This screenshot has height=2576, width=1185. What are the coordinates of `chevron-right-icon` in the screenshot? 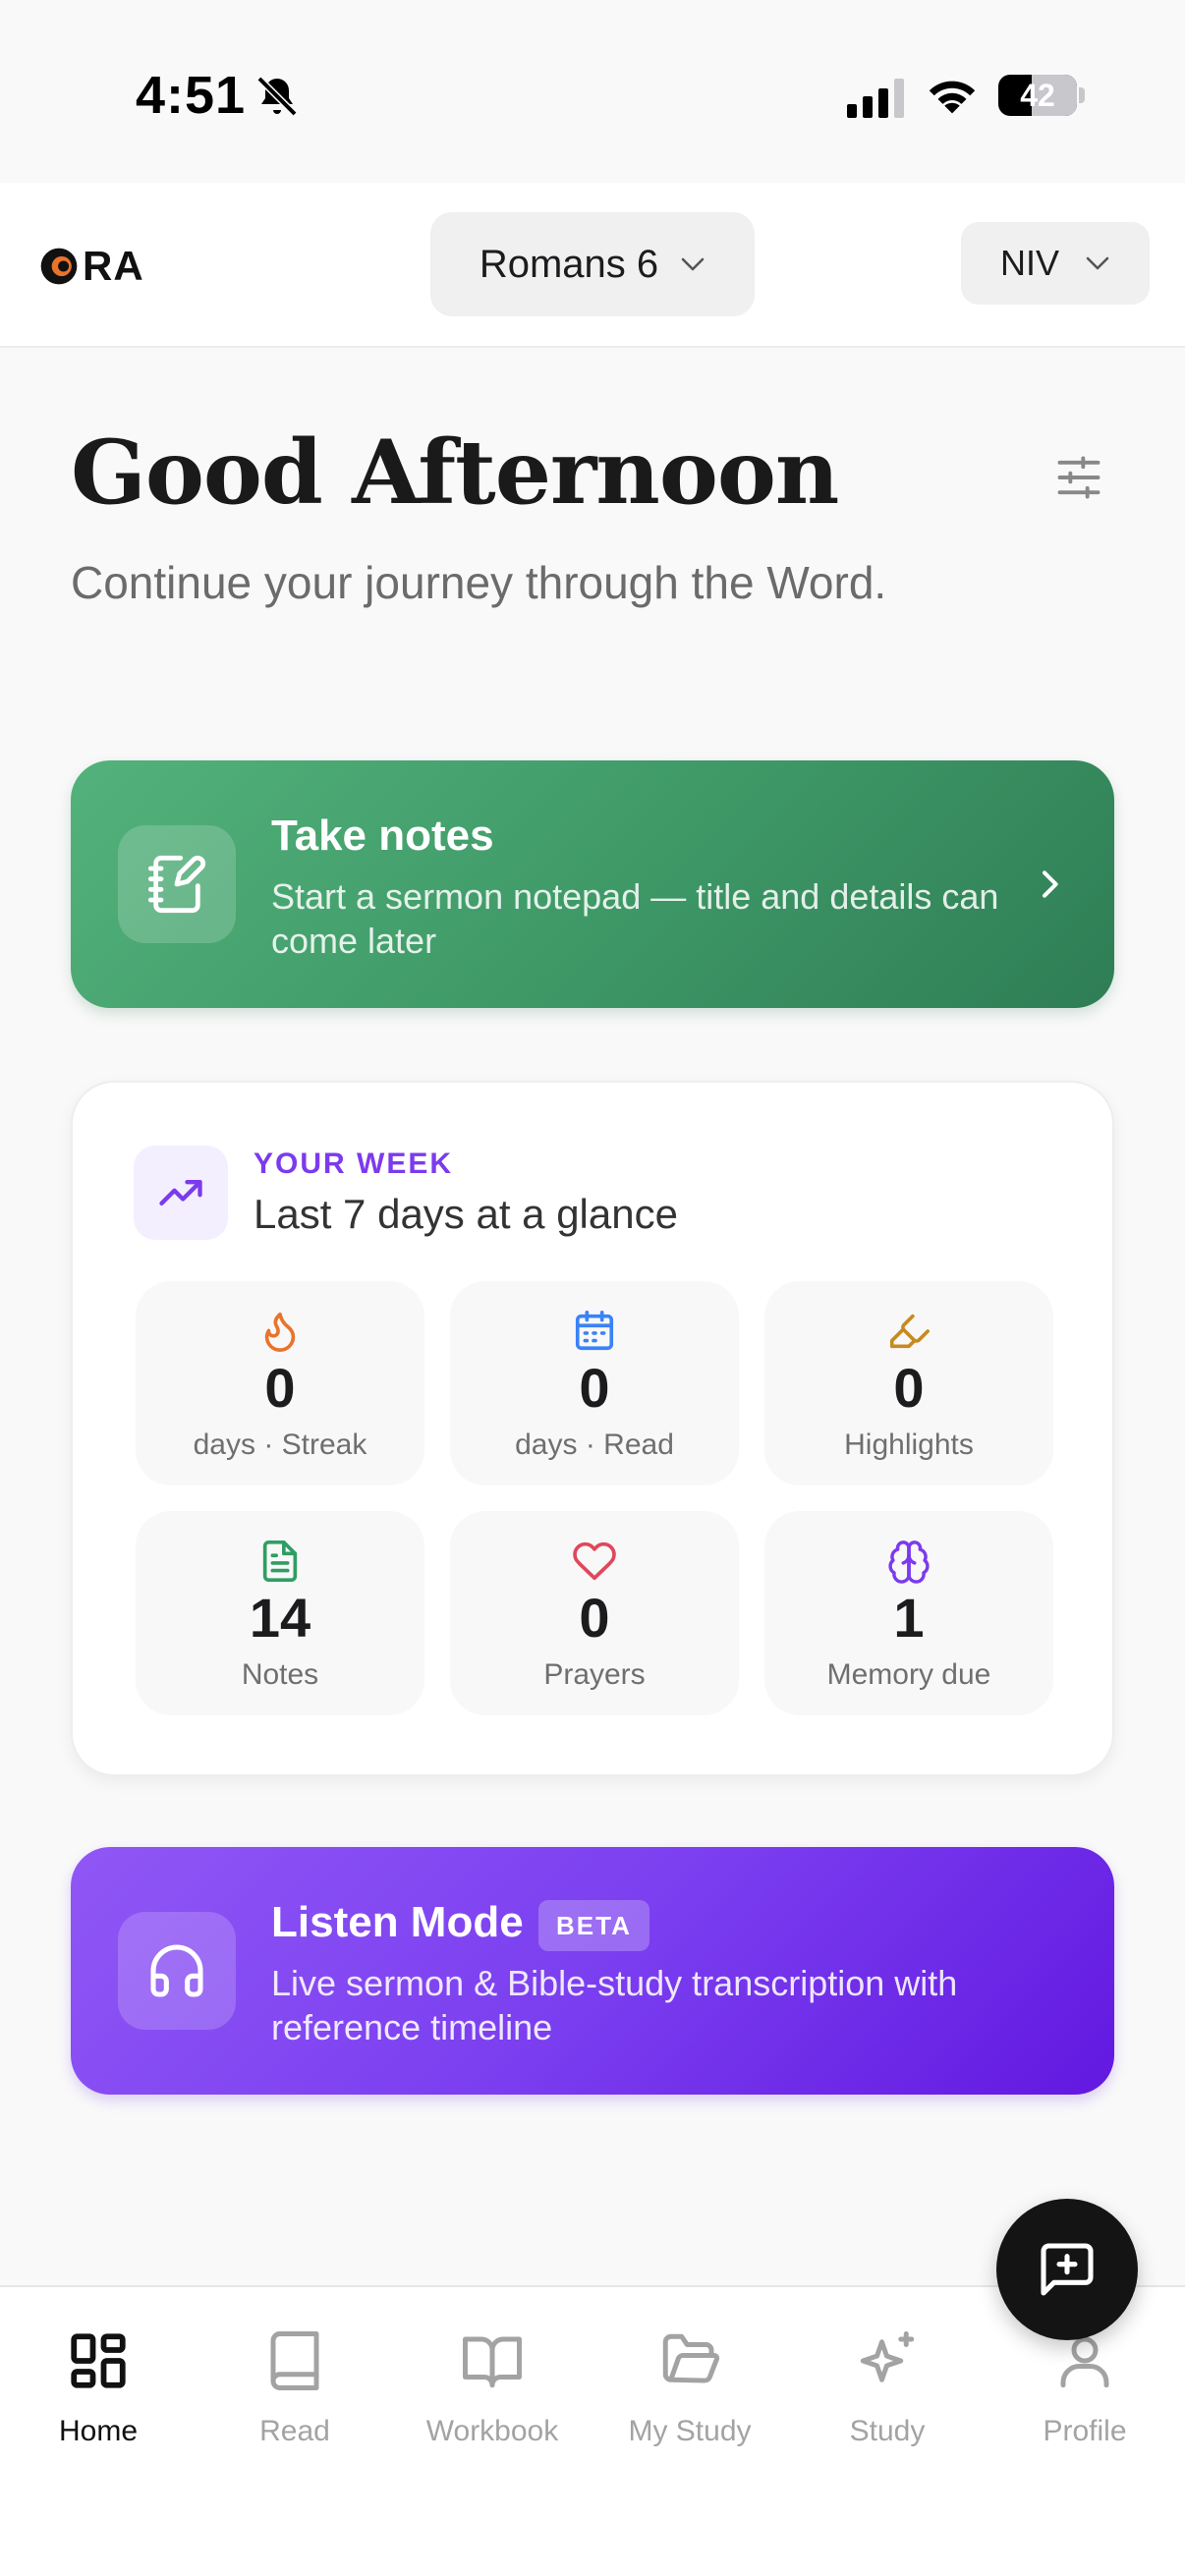 It's located at (1050, 884).